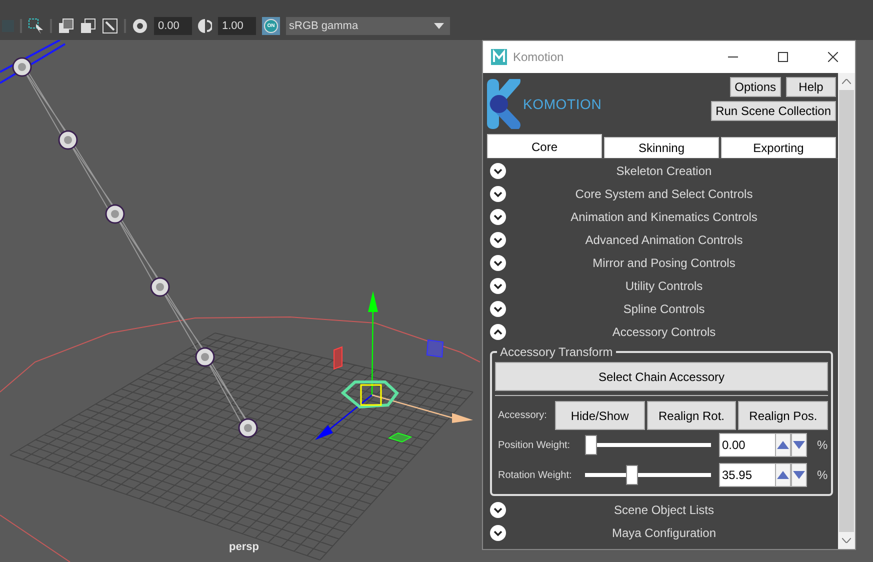  I want to click on section-label: Utility Controls, so click(664, 285).